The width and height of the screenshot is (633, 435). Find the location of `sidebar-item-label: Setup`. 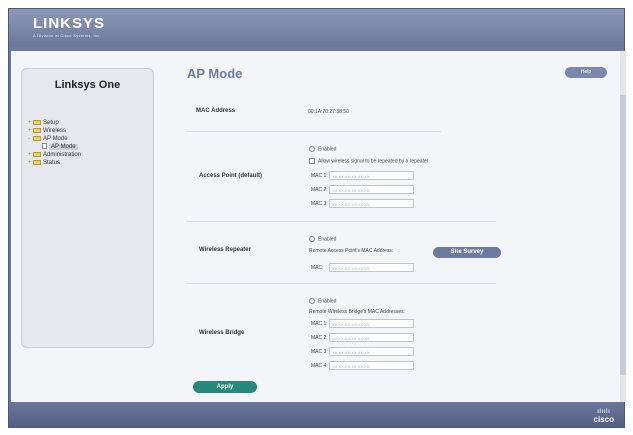

sidebar-item-label: Setup is located at coordinates (51, 123).